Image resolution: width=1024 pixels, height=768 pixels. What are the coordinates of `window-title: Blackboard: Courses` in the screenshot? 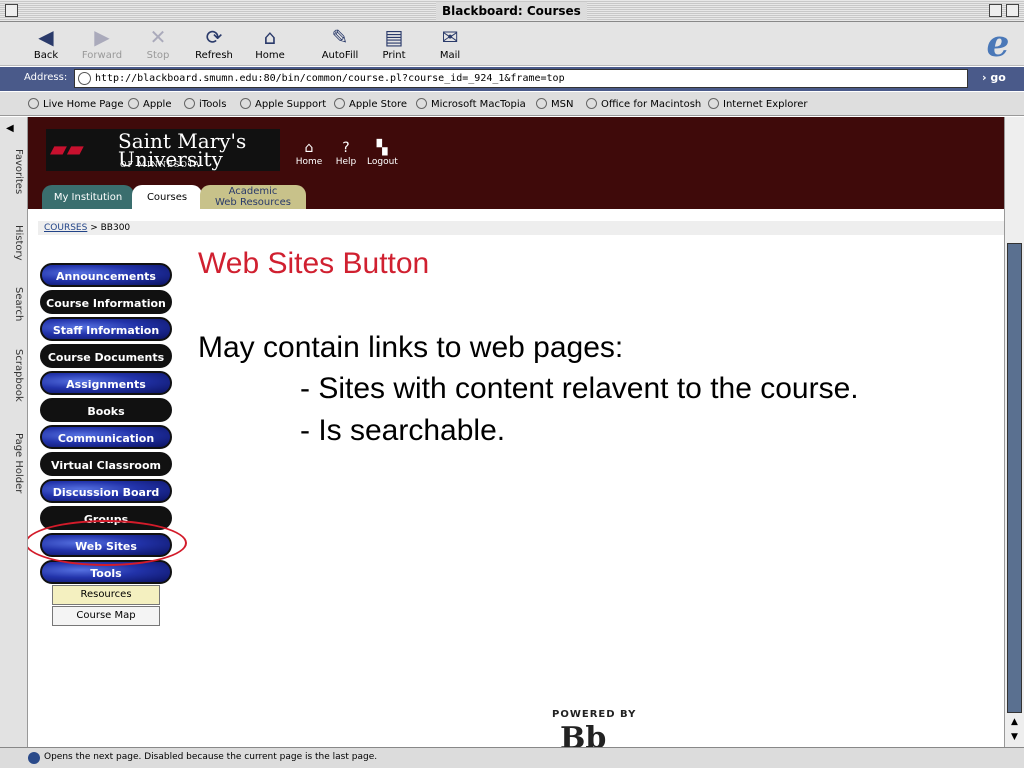 It's located at (511, 11).